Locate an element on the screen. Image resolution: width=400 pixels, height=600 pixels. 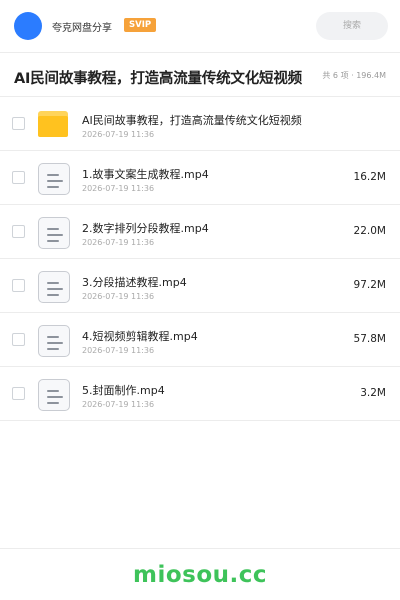
search-input: 搜索 is located at coordinates (352, 26).